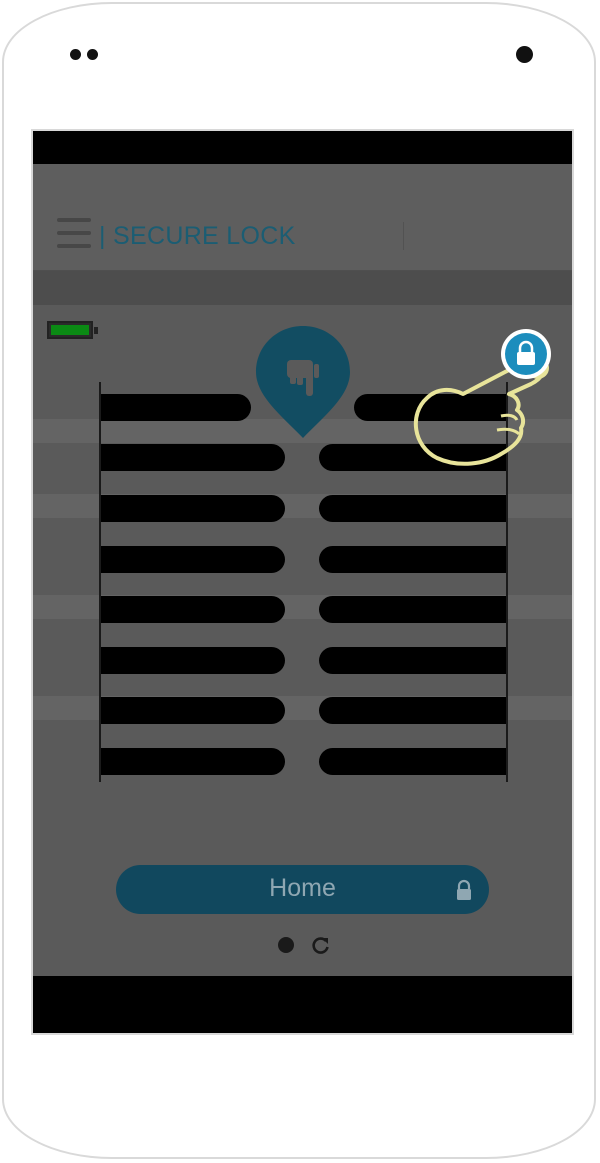 Image resolution: width=600 pixels, height=1163 pixels. I want to click on hamburger-menu-icon, so click(74, 233).